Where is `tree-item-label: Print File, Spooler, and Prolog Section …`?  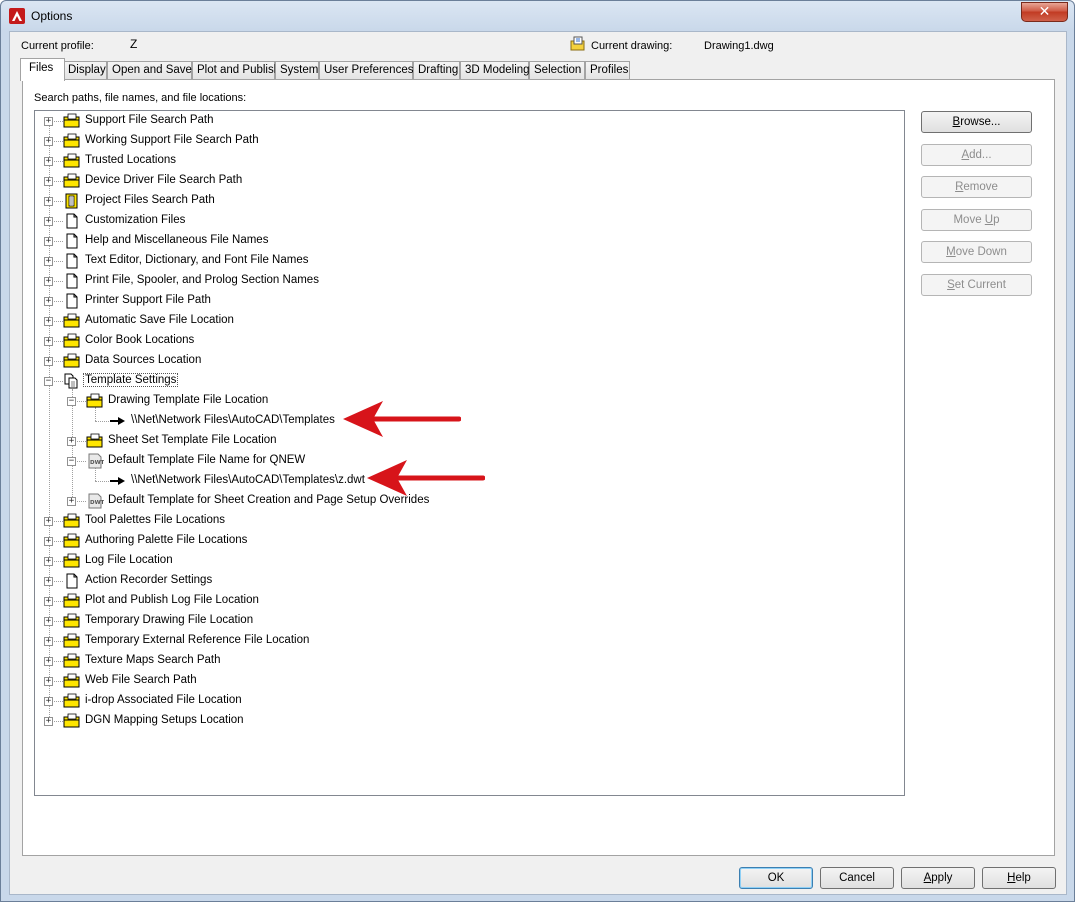 tree-item-label: Print File, Spooler, and Prolog Section … is located at coordinates (202, 280).